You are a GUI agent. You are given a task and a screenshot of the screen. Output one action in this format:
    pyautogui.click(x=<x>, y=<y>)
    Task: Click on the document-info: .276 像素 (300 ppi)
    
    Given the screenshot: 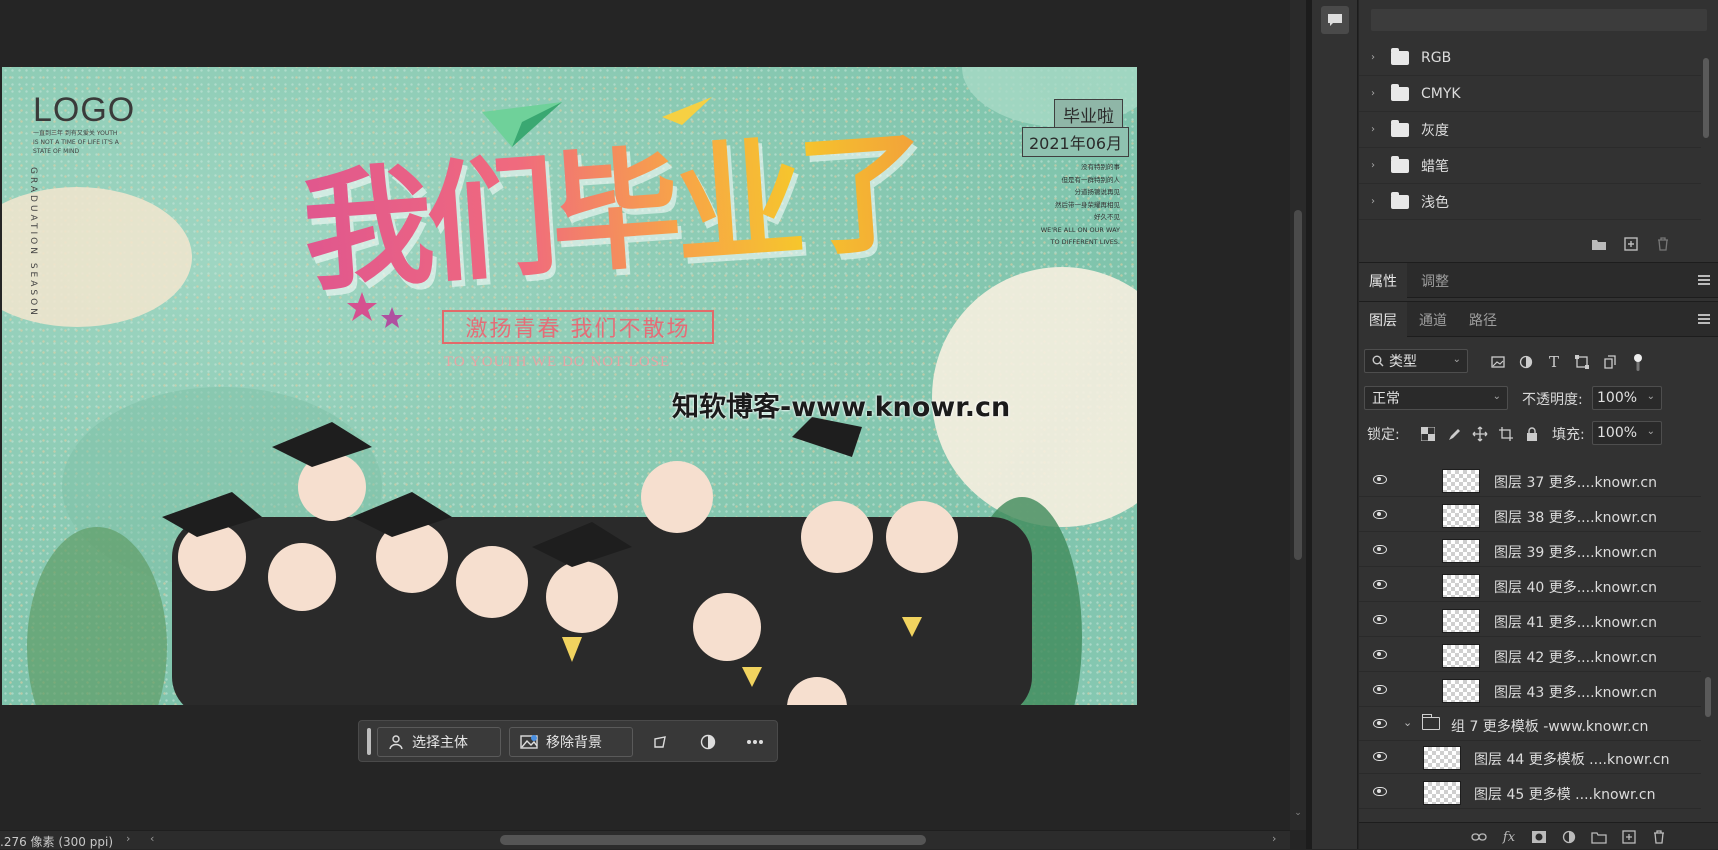 What is the action you would take?
    pyautogui.click(x=56, y=841)
    